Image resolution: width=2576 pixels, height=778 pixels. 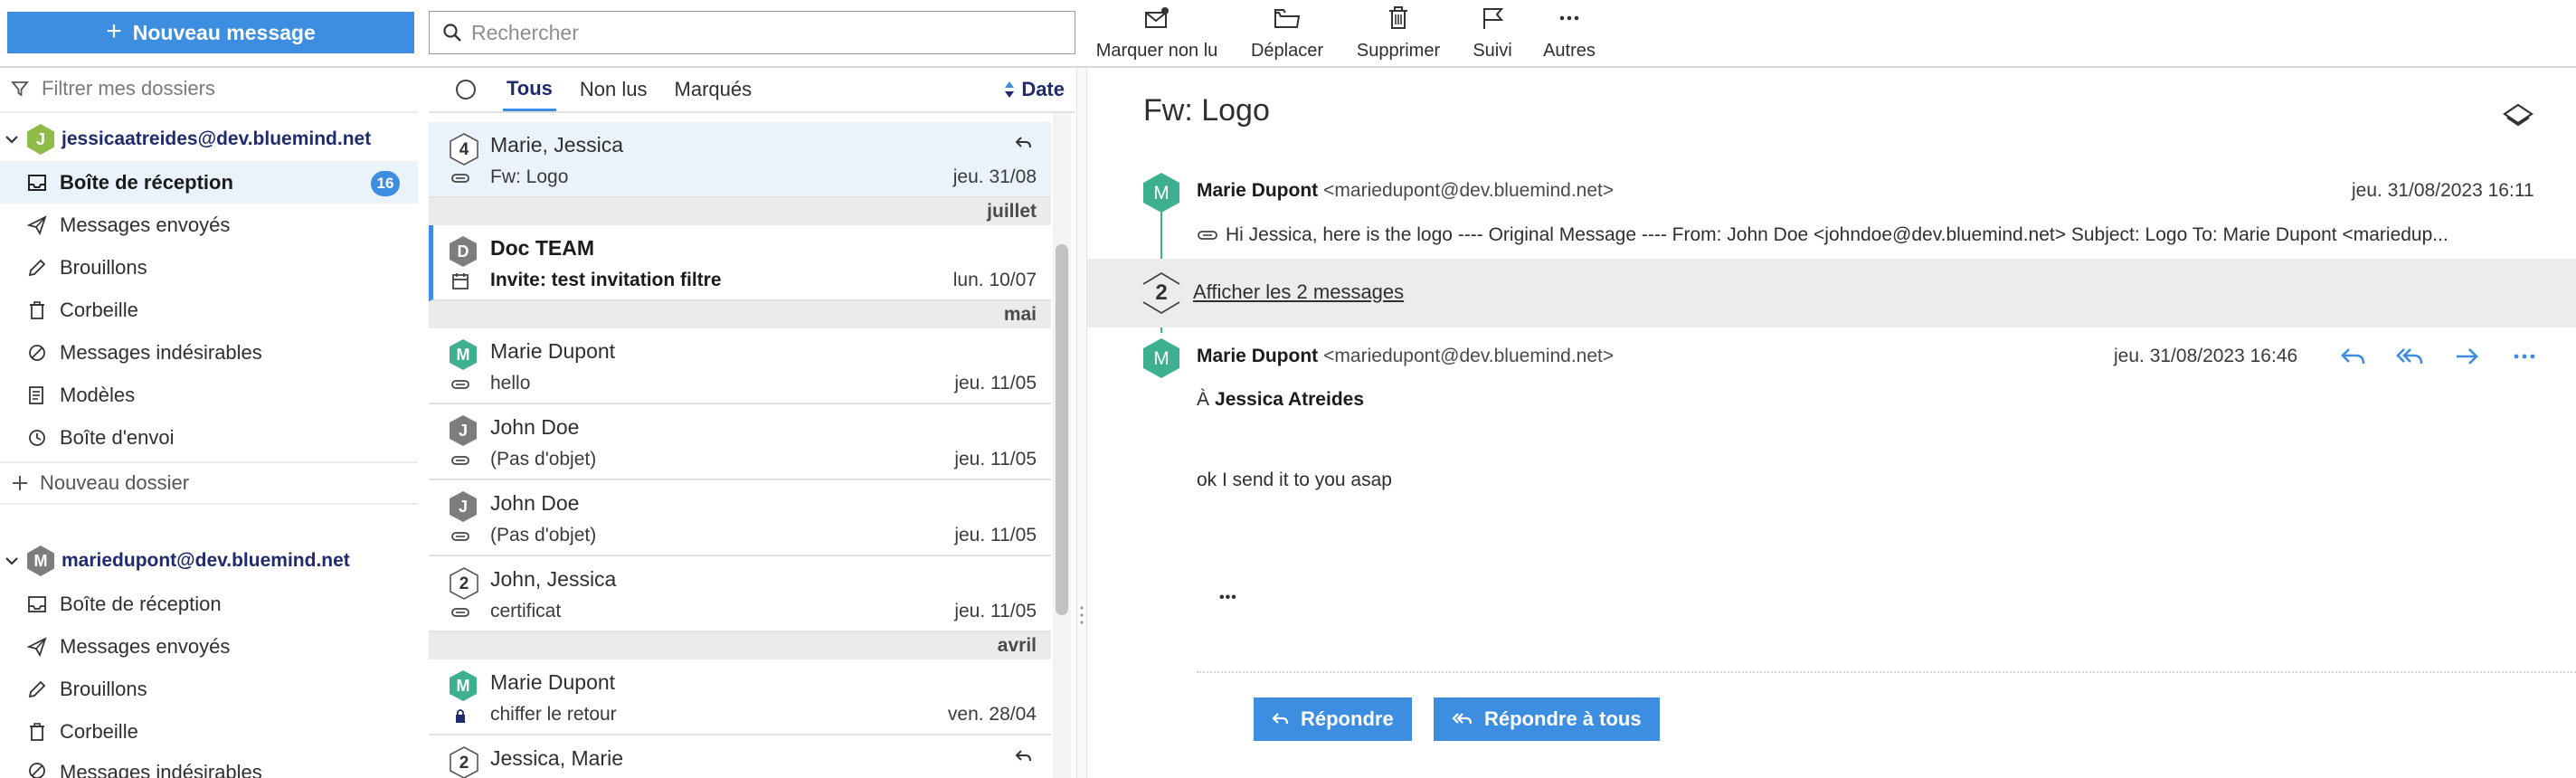 I want to click on sort-by-date-button: Date, so click(x=1034, y=89).